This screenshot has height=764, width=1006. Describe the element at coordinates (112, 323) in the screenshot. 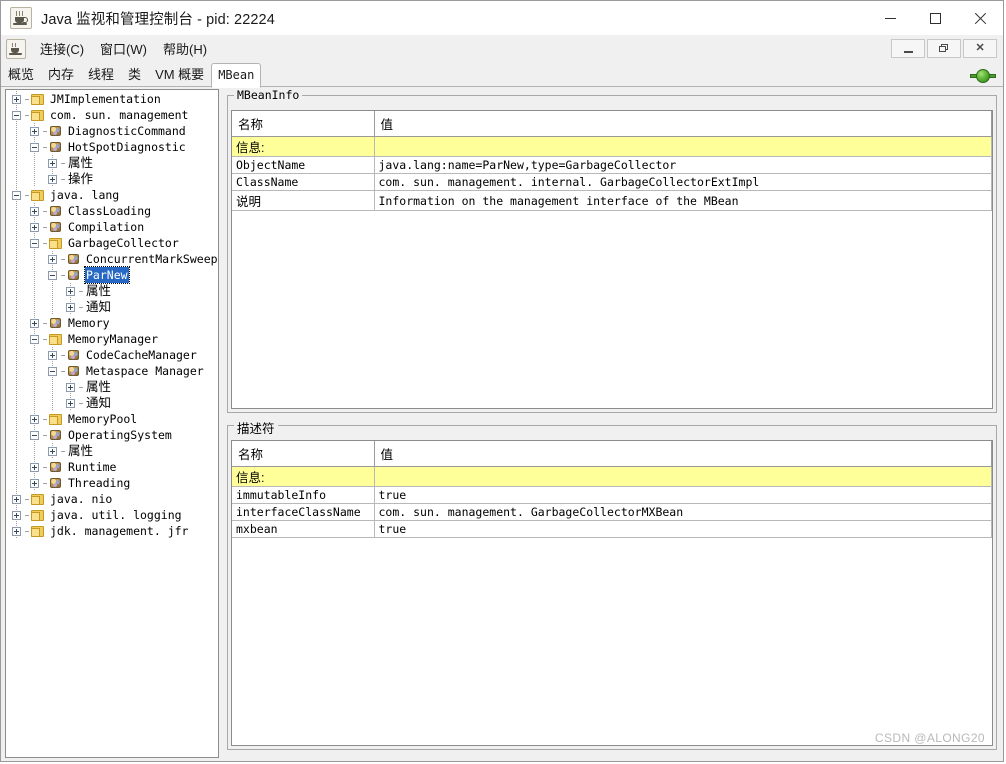

I see `tree-node: Memory` at that location.